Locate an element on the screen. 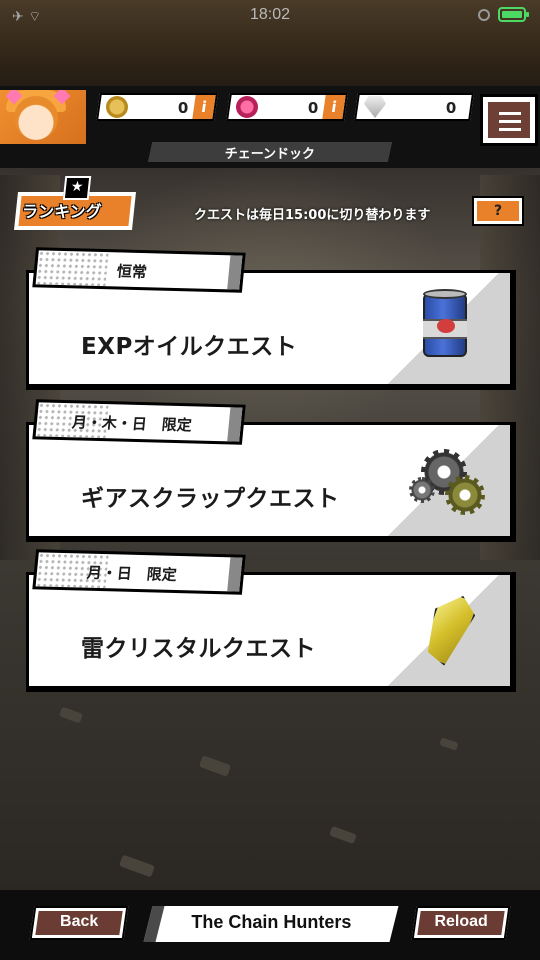  currency-gold-info-button: i is located at coordinates (204, 107).